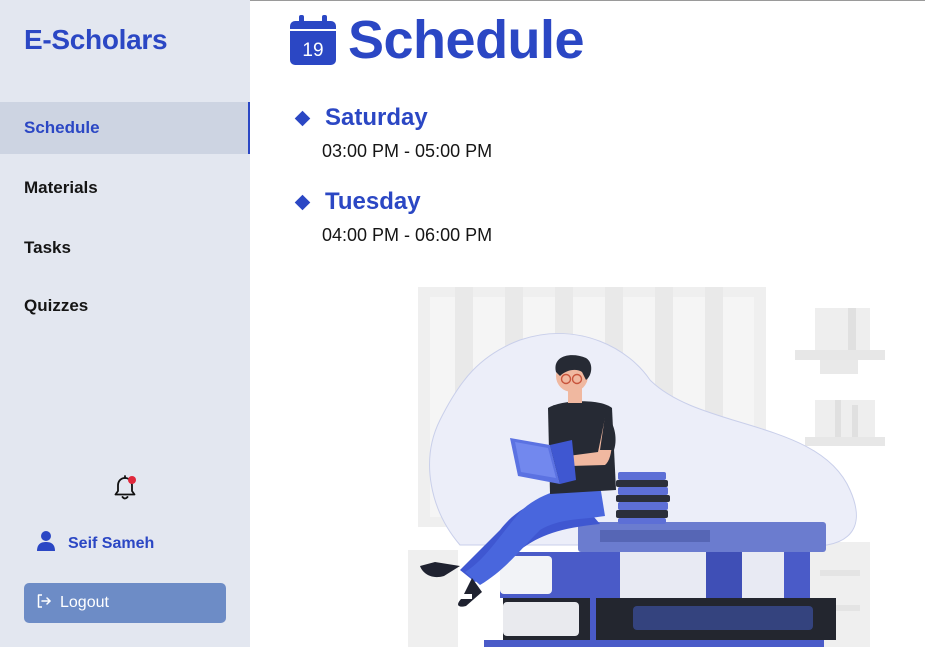  Describe the element at coordinates (44, 603) in the screenshot. I see `logout-icon` at that location.